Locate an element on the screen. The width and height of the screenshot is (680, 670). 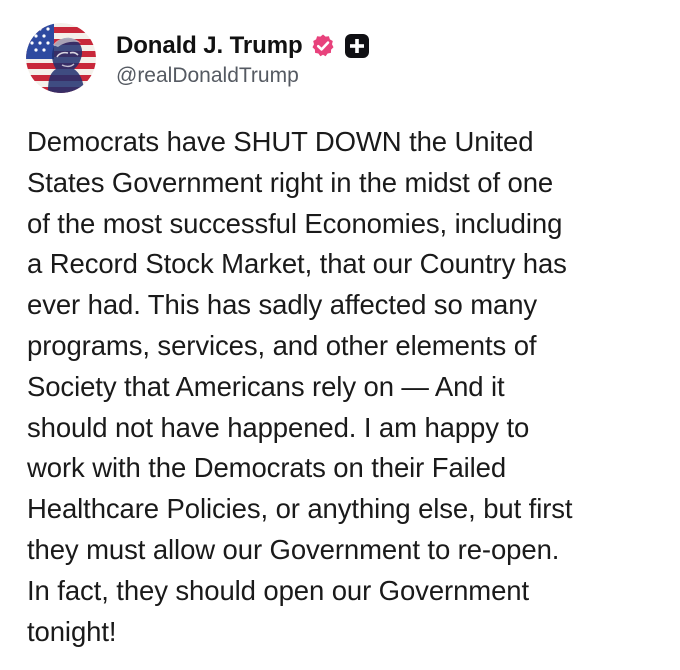
avatar is located at coordinates (61, 58).